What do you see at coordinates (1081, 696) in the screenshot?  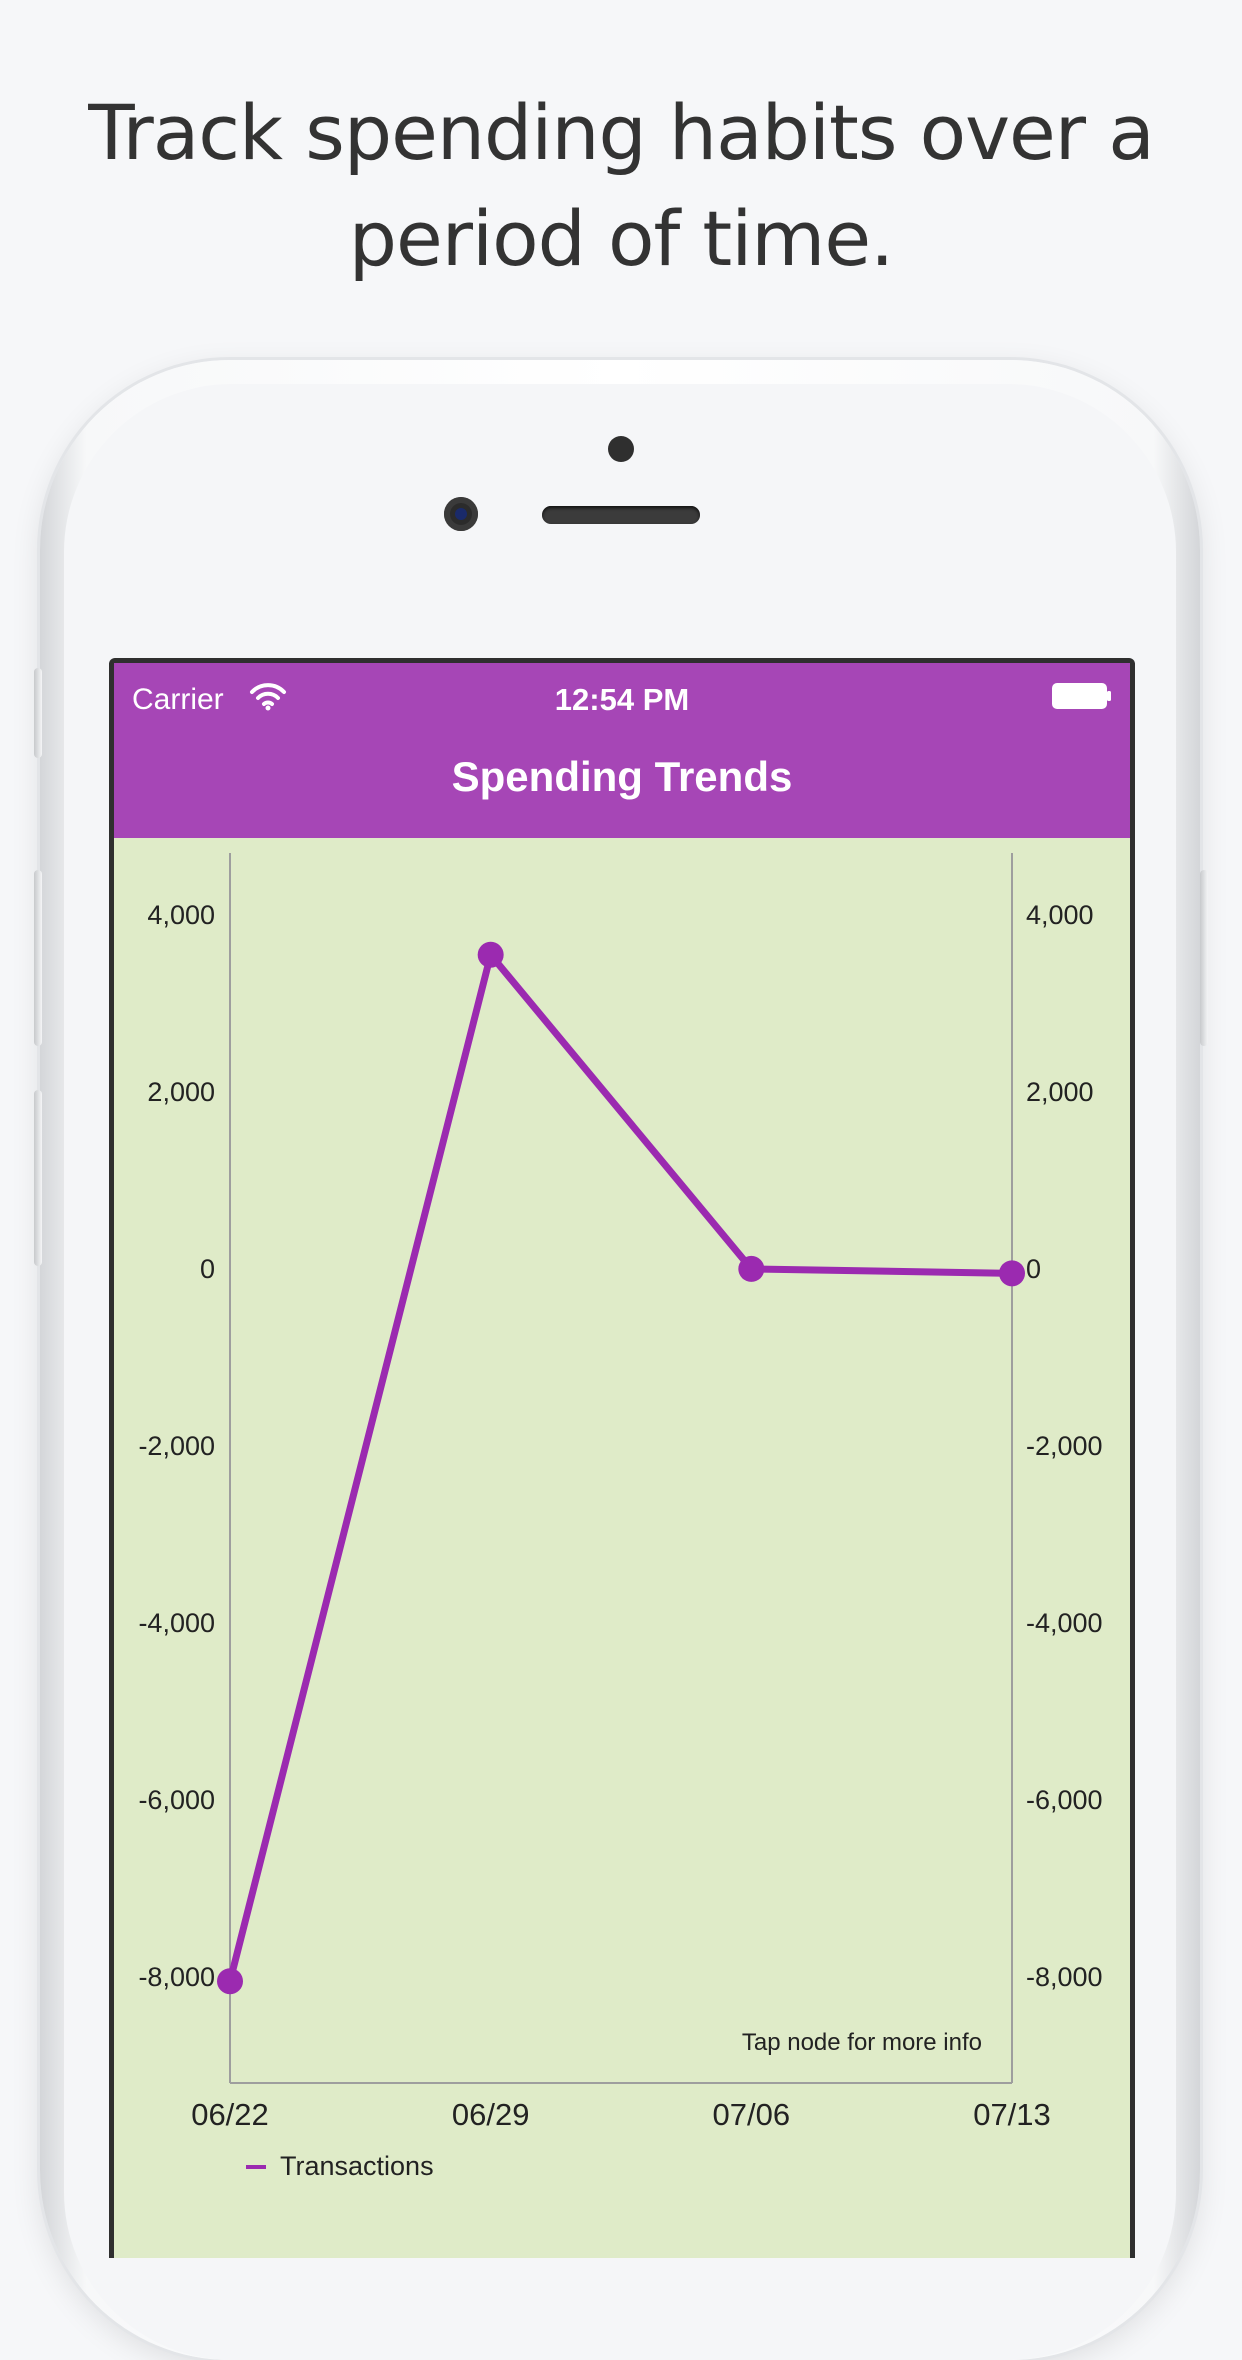 I see `battery-icon` at bounding box center [1081, 696].